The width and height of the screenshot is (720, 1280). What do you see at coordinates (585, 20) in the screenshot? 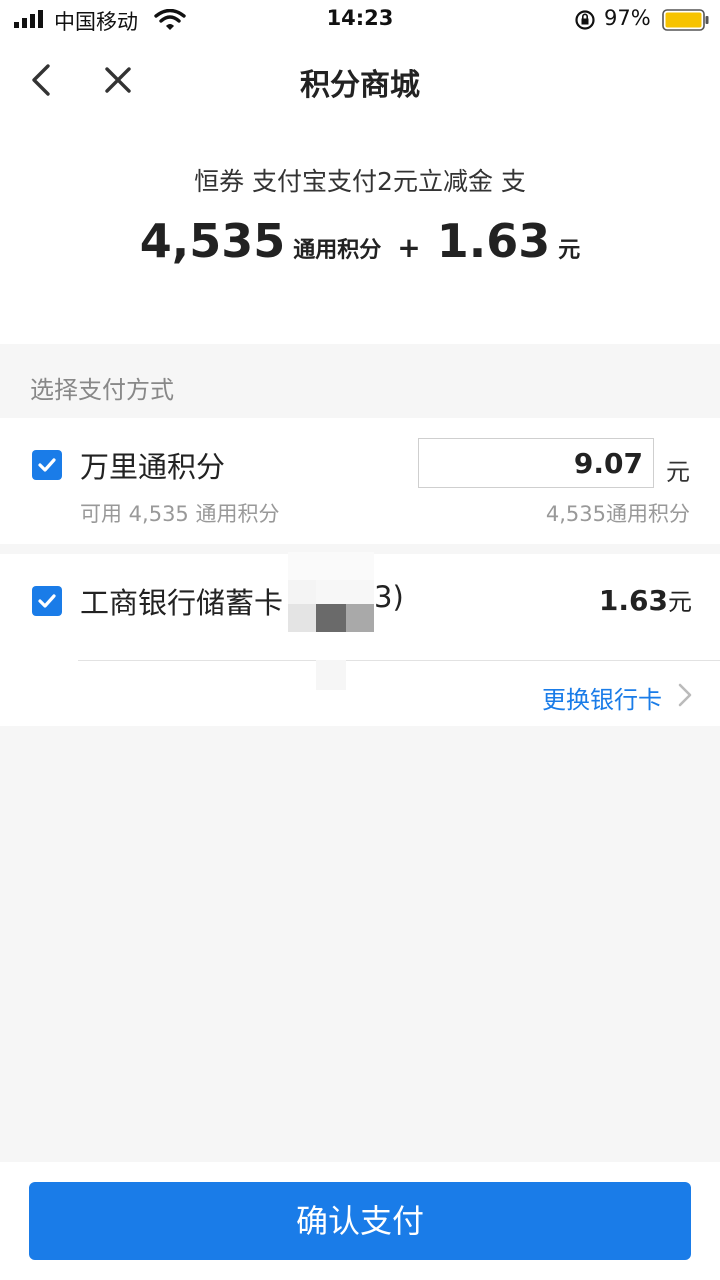
I see `orientation-lock-icon` at bounding box center [585, 20].